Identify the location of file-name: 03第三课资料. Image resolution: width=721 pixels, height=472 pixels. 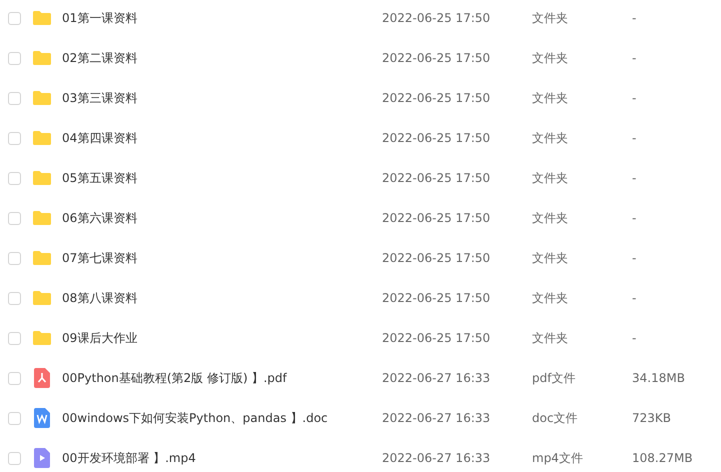
(222, 98).